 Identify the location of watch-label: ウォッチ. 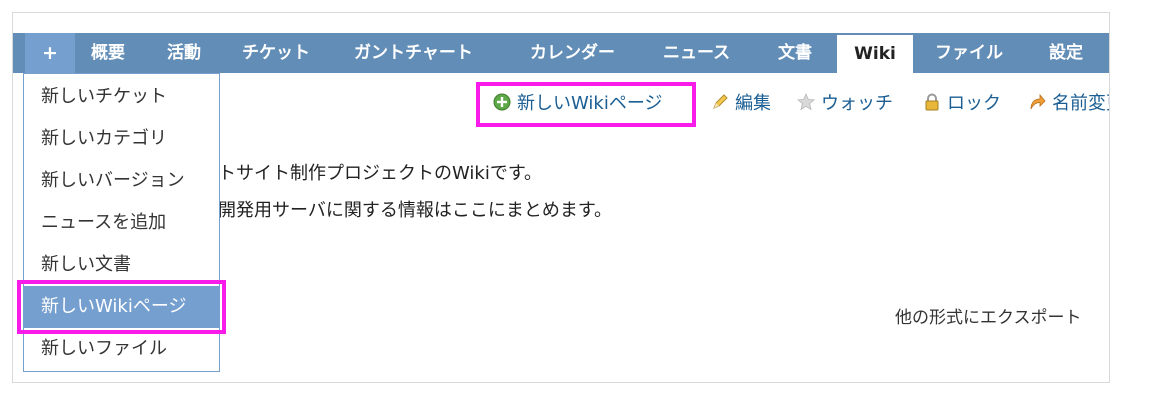
(857, 103).